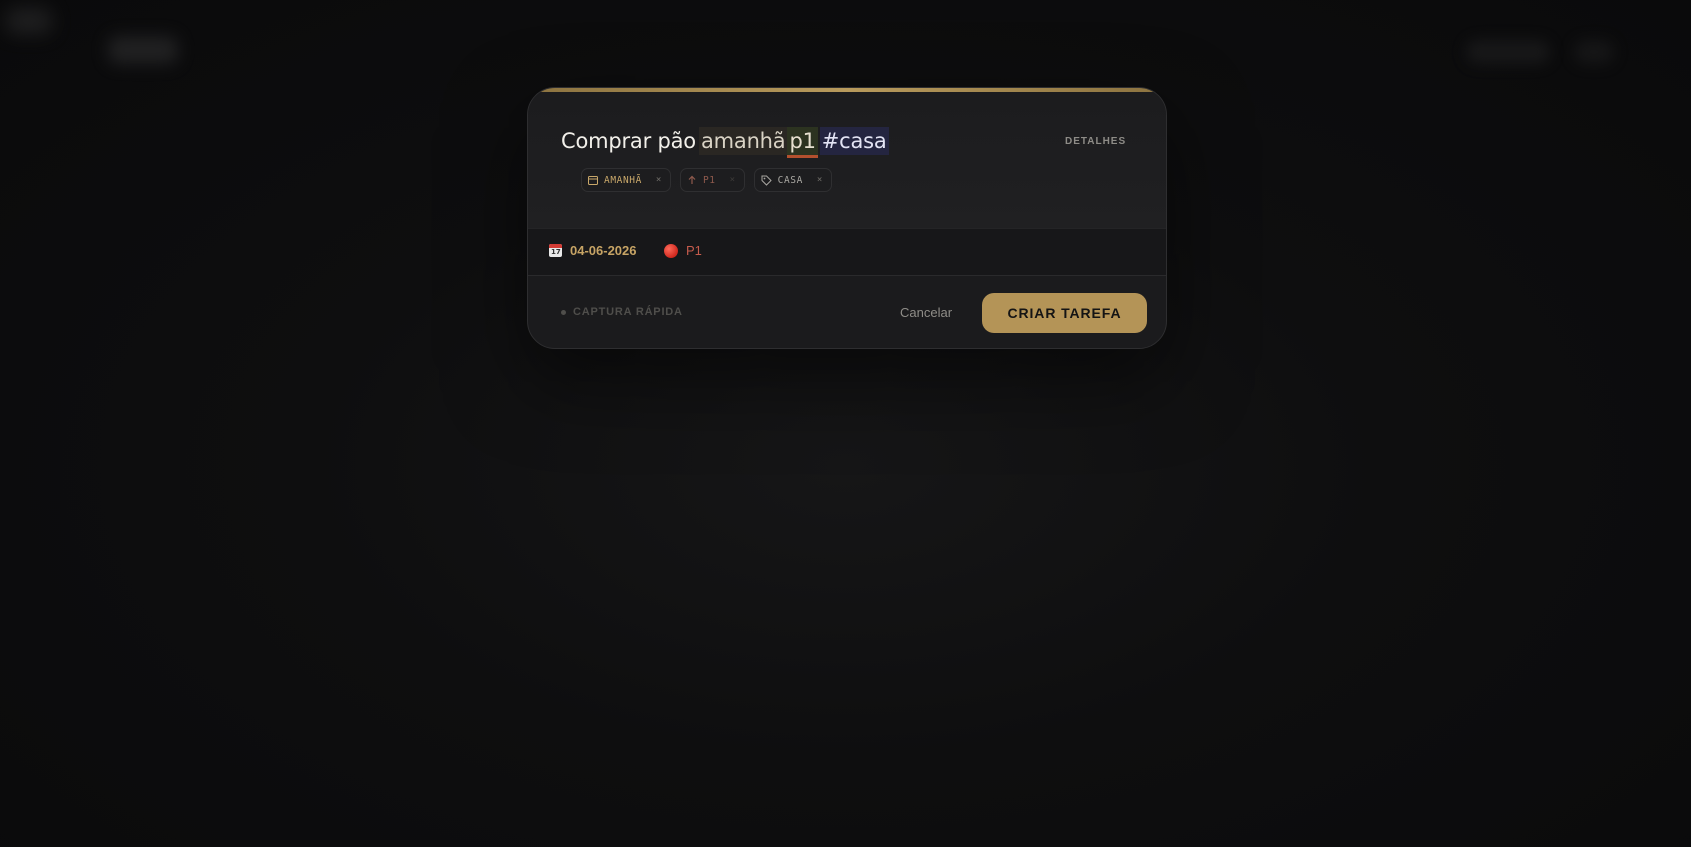  I want to click on chip-tag-label: CASA, so click(790, 180).